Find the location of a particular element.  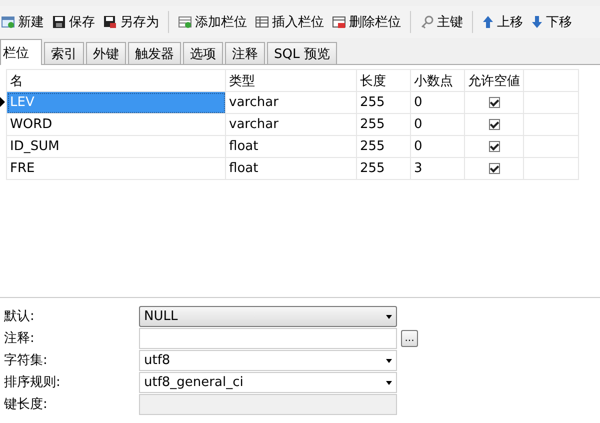

tab: 外键 is located at coordinates (106, 53).